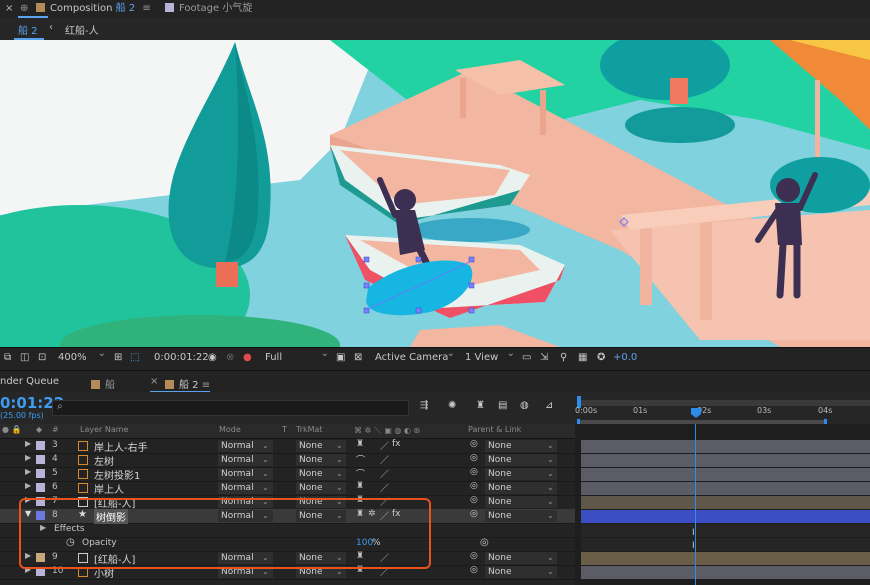  I want to click on layer-track-area: I I, so click(722, 504).